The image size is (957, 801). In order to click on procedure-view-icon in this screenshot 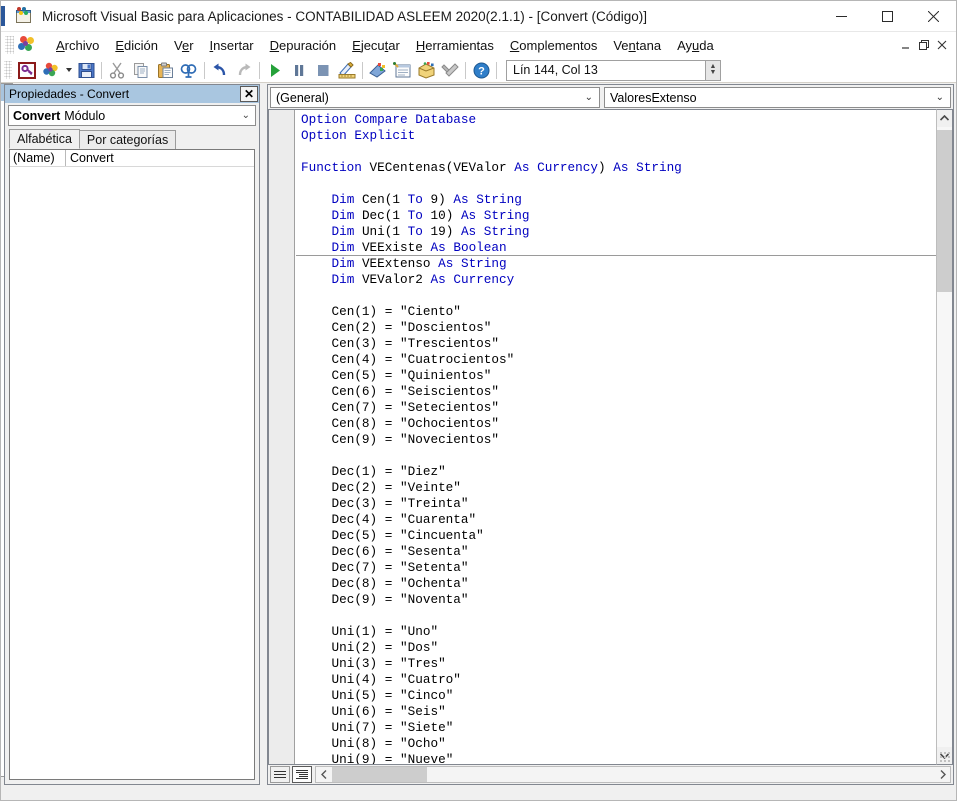, I will do `click(280, 774)`.